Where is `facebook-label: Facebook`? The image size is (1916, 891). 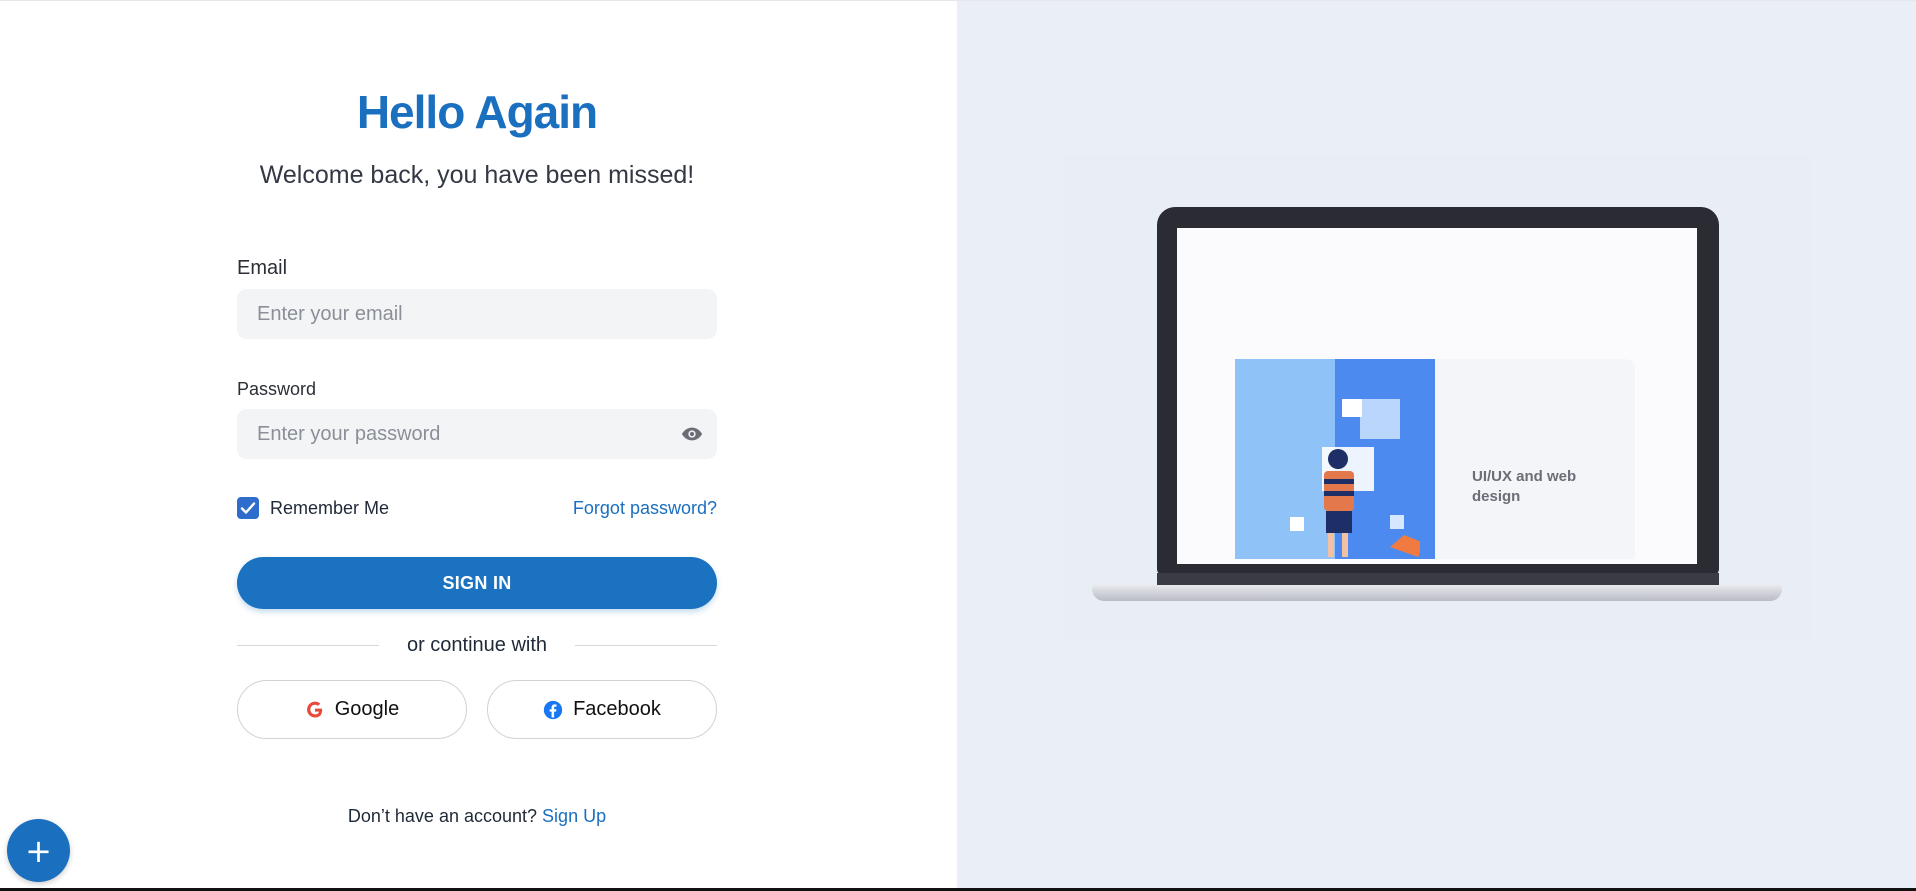
facebook-label: Facebook is located at coordinates (617, 709).